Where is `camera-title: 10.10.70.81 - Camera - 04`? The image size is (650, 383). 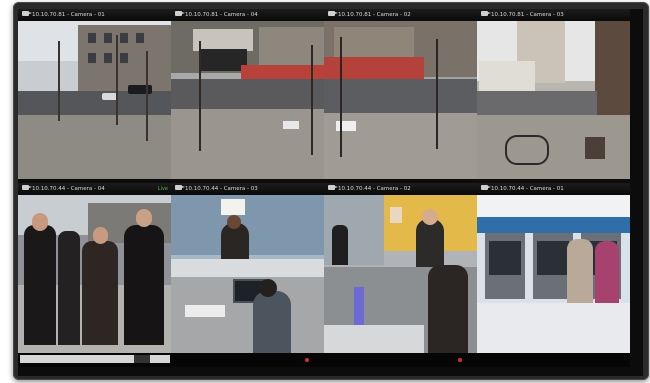 camera-title: 10.10.70.81 - Camera - 04 is located at coordinates (221, 15).